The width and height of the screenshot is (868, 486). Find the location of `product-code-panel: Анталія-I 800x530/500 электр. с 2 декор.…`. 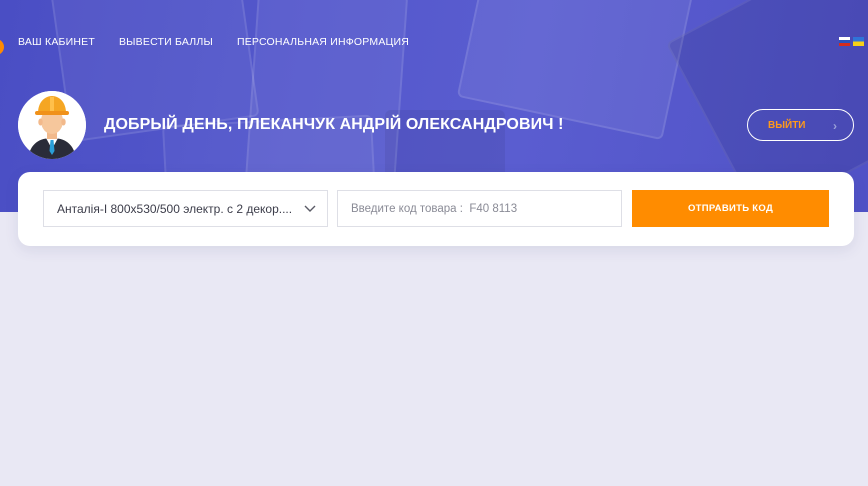

product-code-panel: Анталія-I 800x530/500 электр. с 2 декор.… is located at coordinates (436, 209).